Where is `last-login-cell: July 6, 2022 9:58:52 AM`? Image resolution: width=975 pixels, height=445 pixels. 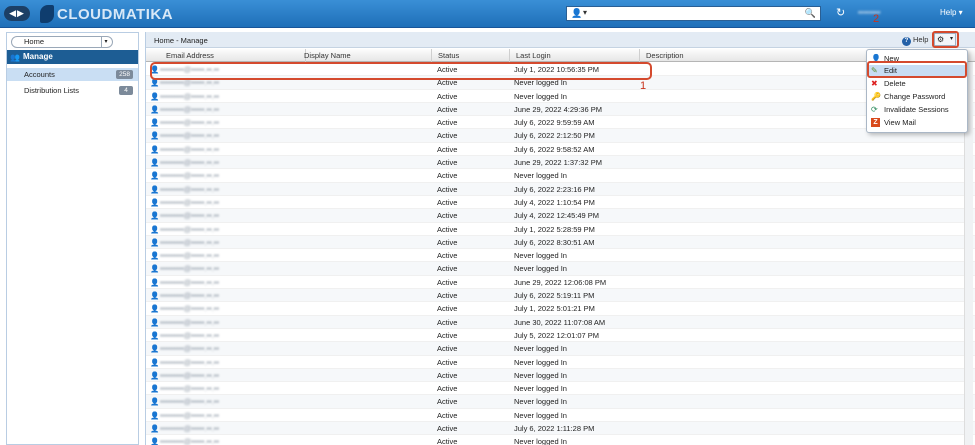 last-login-cell: July 6, 2022 9:58:52 AM is located at coordinates (554, 149).